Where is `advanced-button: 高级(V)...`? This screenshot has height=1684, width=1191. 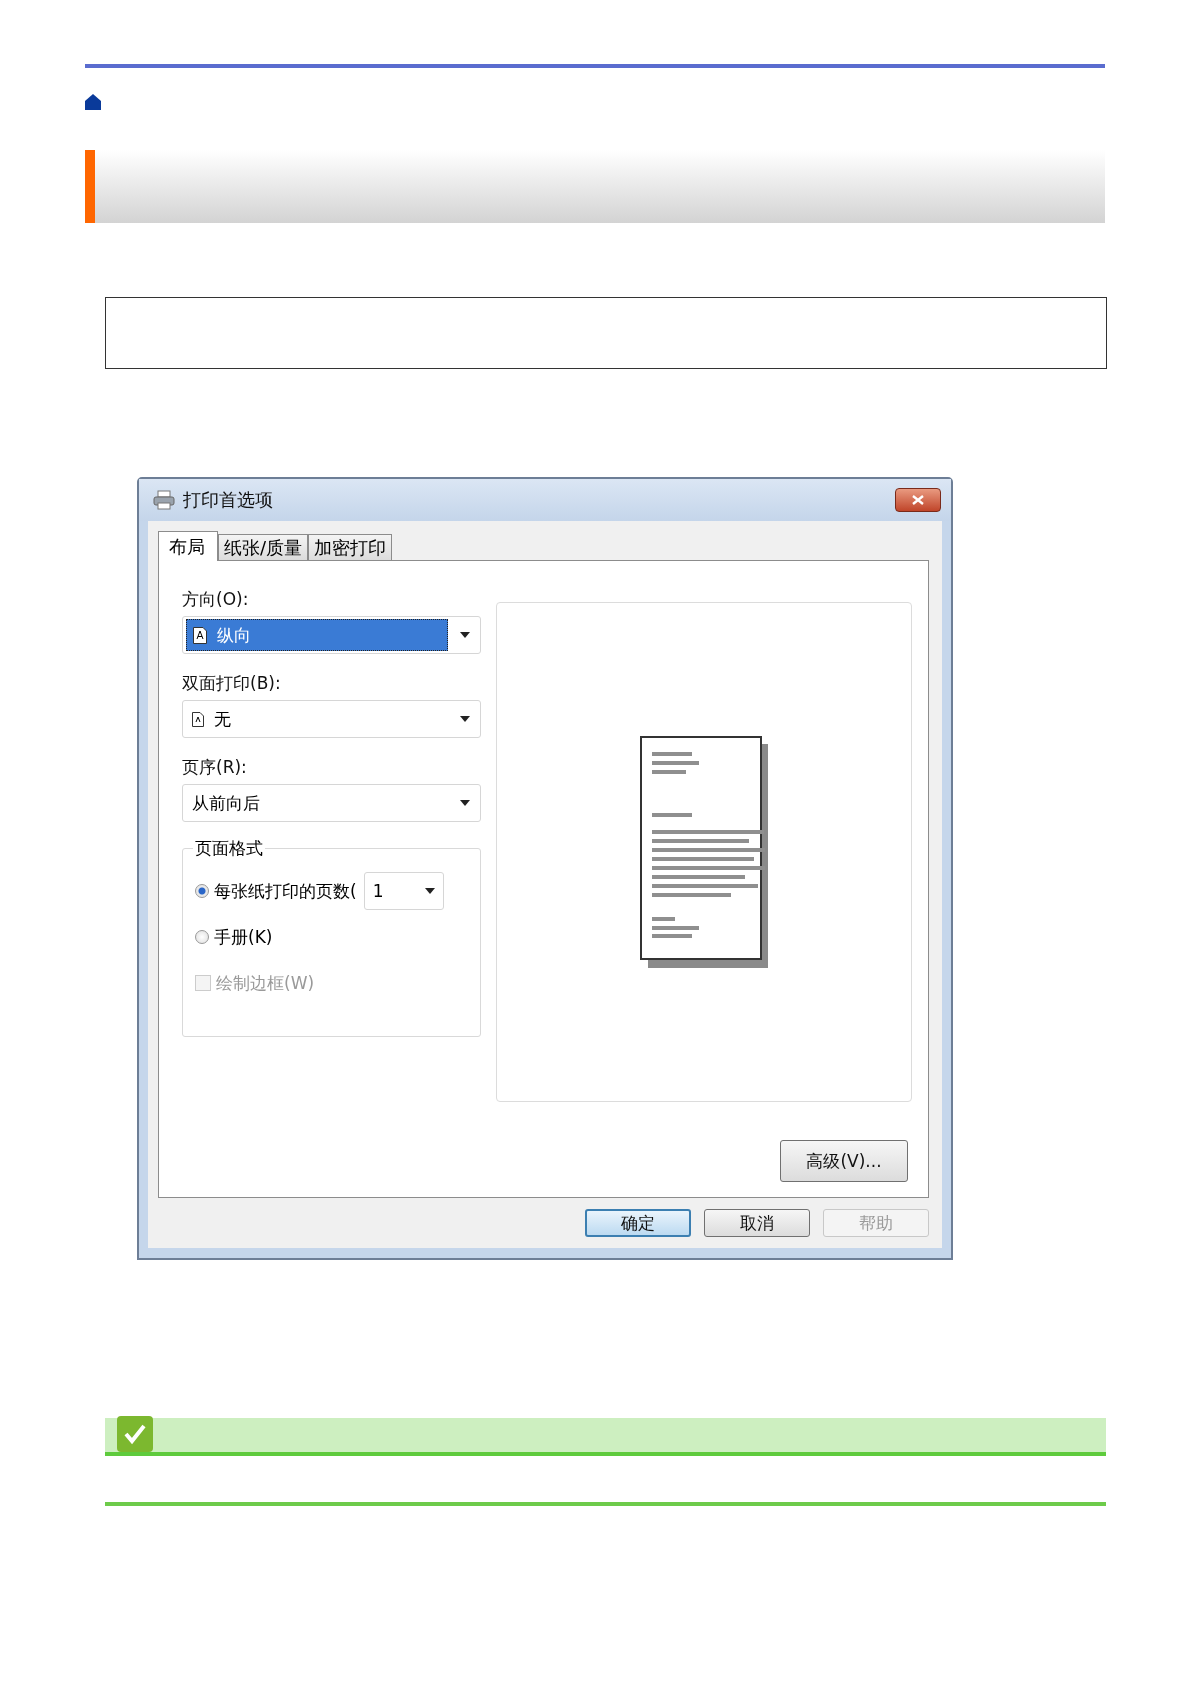
advanced-button: 高级(V)... is located at coordinates (844, 1161).